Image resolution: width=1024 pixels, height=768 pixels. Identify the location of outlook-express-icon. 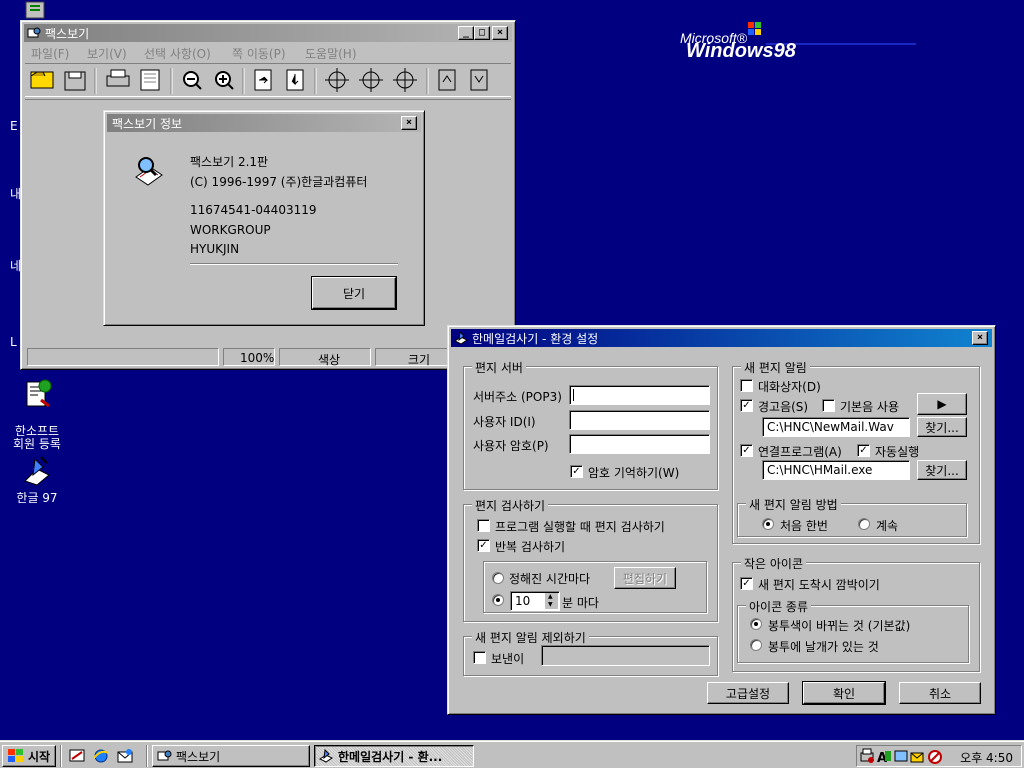
(125, 756).